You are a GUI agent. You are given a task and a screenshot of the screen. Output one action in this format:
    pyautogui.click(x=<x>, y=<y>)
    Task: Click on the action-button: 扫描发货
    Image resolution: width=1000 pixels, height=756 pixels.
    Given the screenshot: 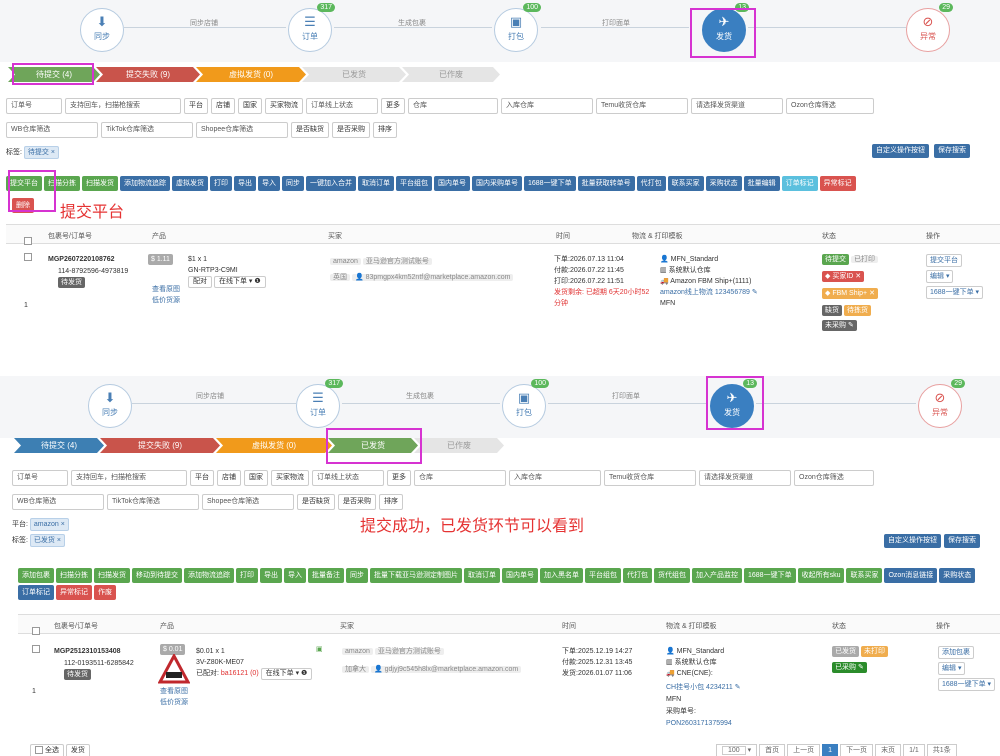 What is the action you would take?
    pyautogui.click(x=100, y=183)
    